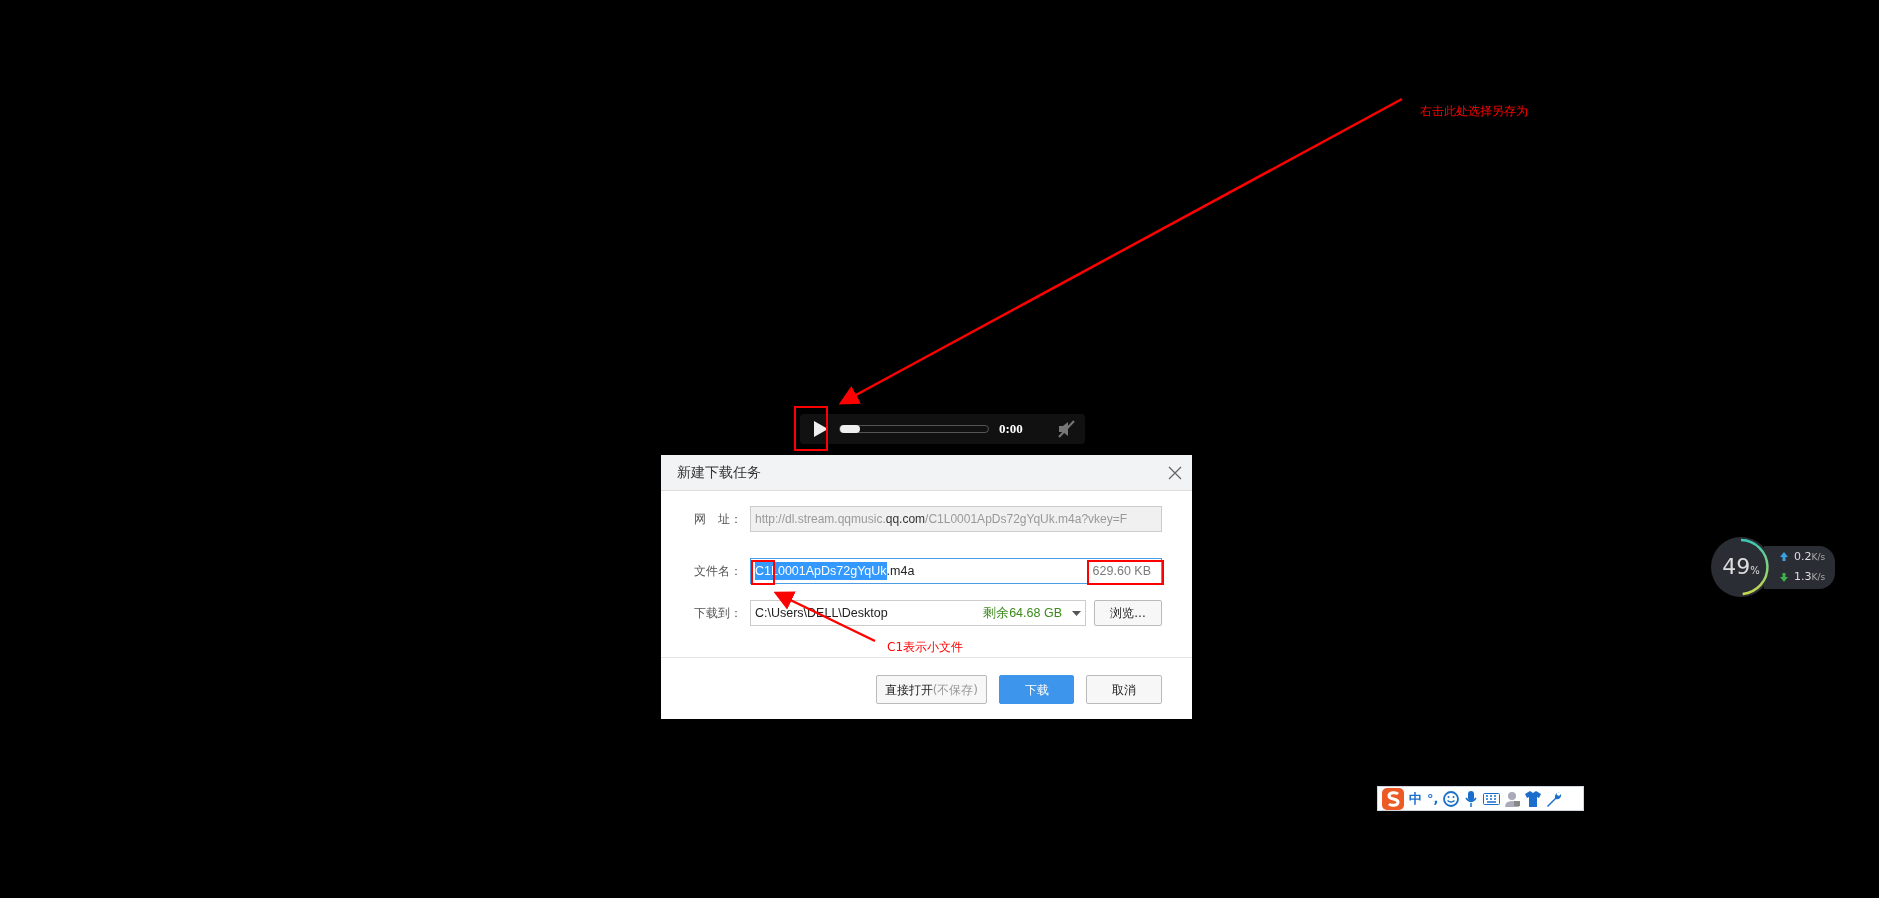 Image resolution: width=1879 pixels, height=898 pixels. I want to click on logo-icon, so click(1393, 798).